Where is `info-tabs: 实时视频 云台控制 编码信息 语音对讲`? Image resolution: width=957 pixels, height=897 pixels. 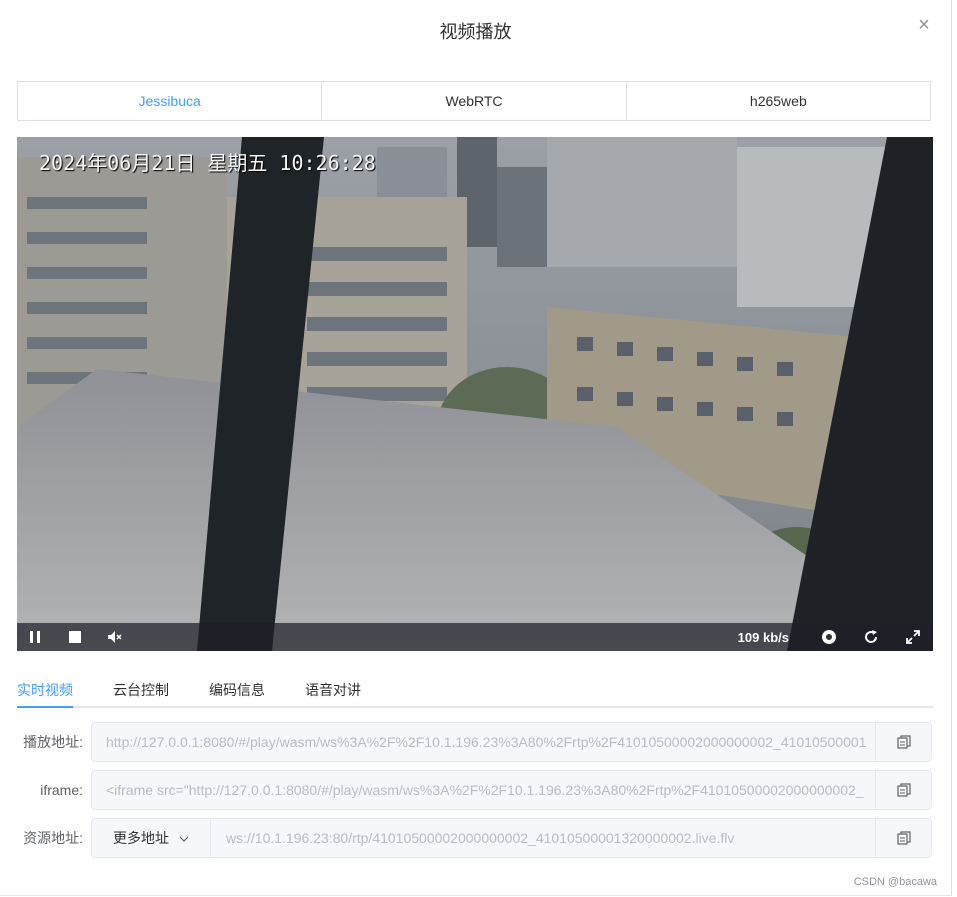 info-tabs: 实时视频 云台控制 编码信息 语音对讲 is located at coordinates (475, 692).